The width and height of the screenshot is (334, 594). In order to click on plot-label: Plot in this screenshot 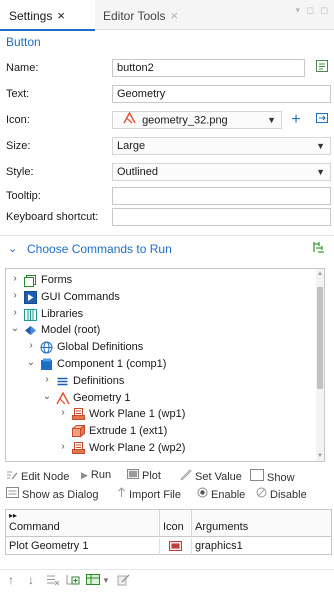, I will do `click(151, 476)`.